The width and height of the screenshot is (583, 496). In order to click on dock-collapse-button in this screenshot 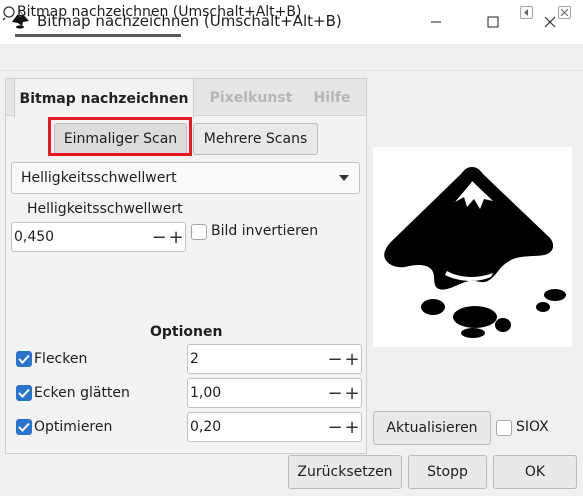, I will do `click(526, 12)`.